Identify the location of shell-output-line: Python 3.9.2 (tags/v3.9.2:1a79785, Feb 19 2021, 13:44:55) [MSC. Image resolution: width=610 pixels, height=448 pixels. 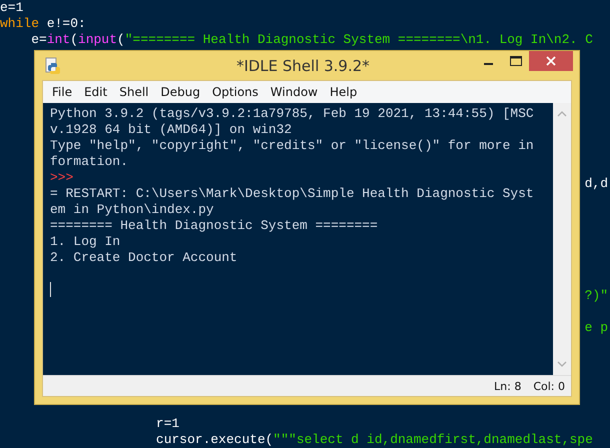
(292, 114).